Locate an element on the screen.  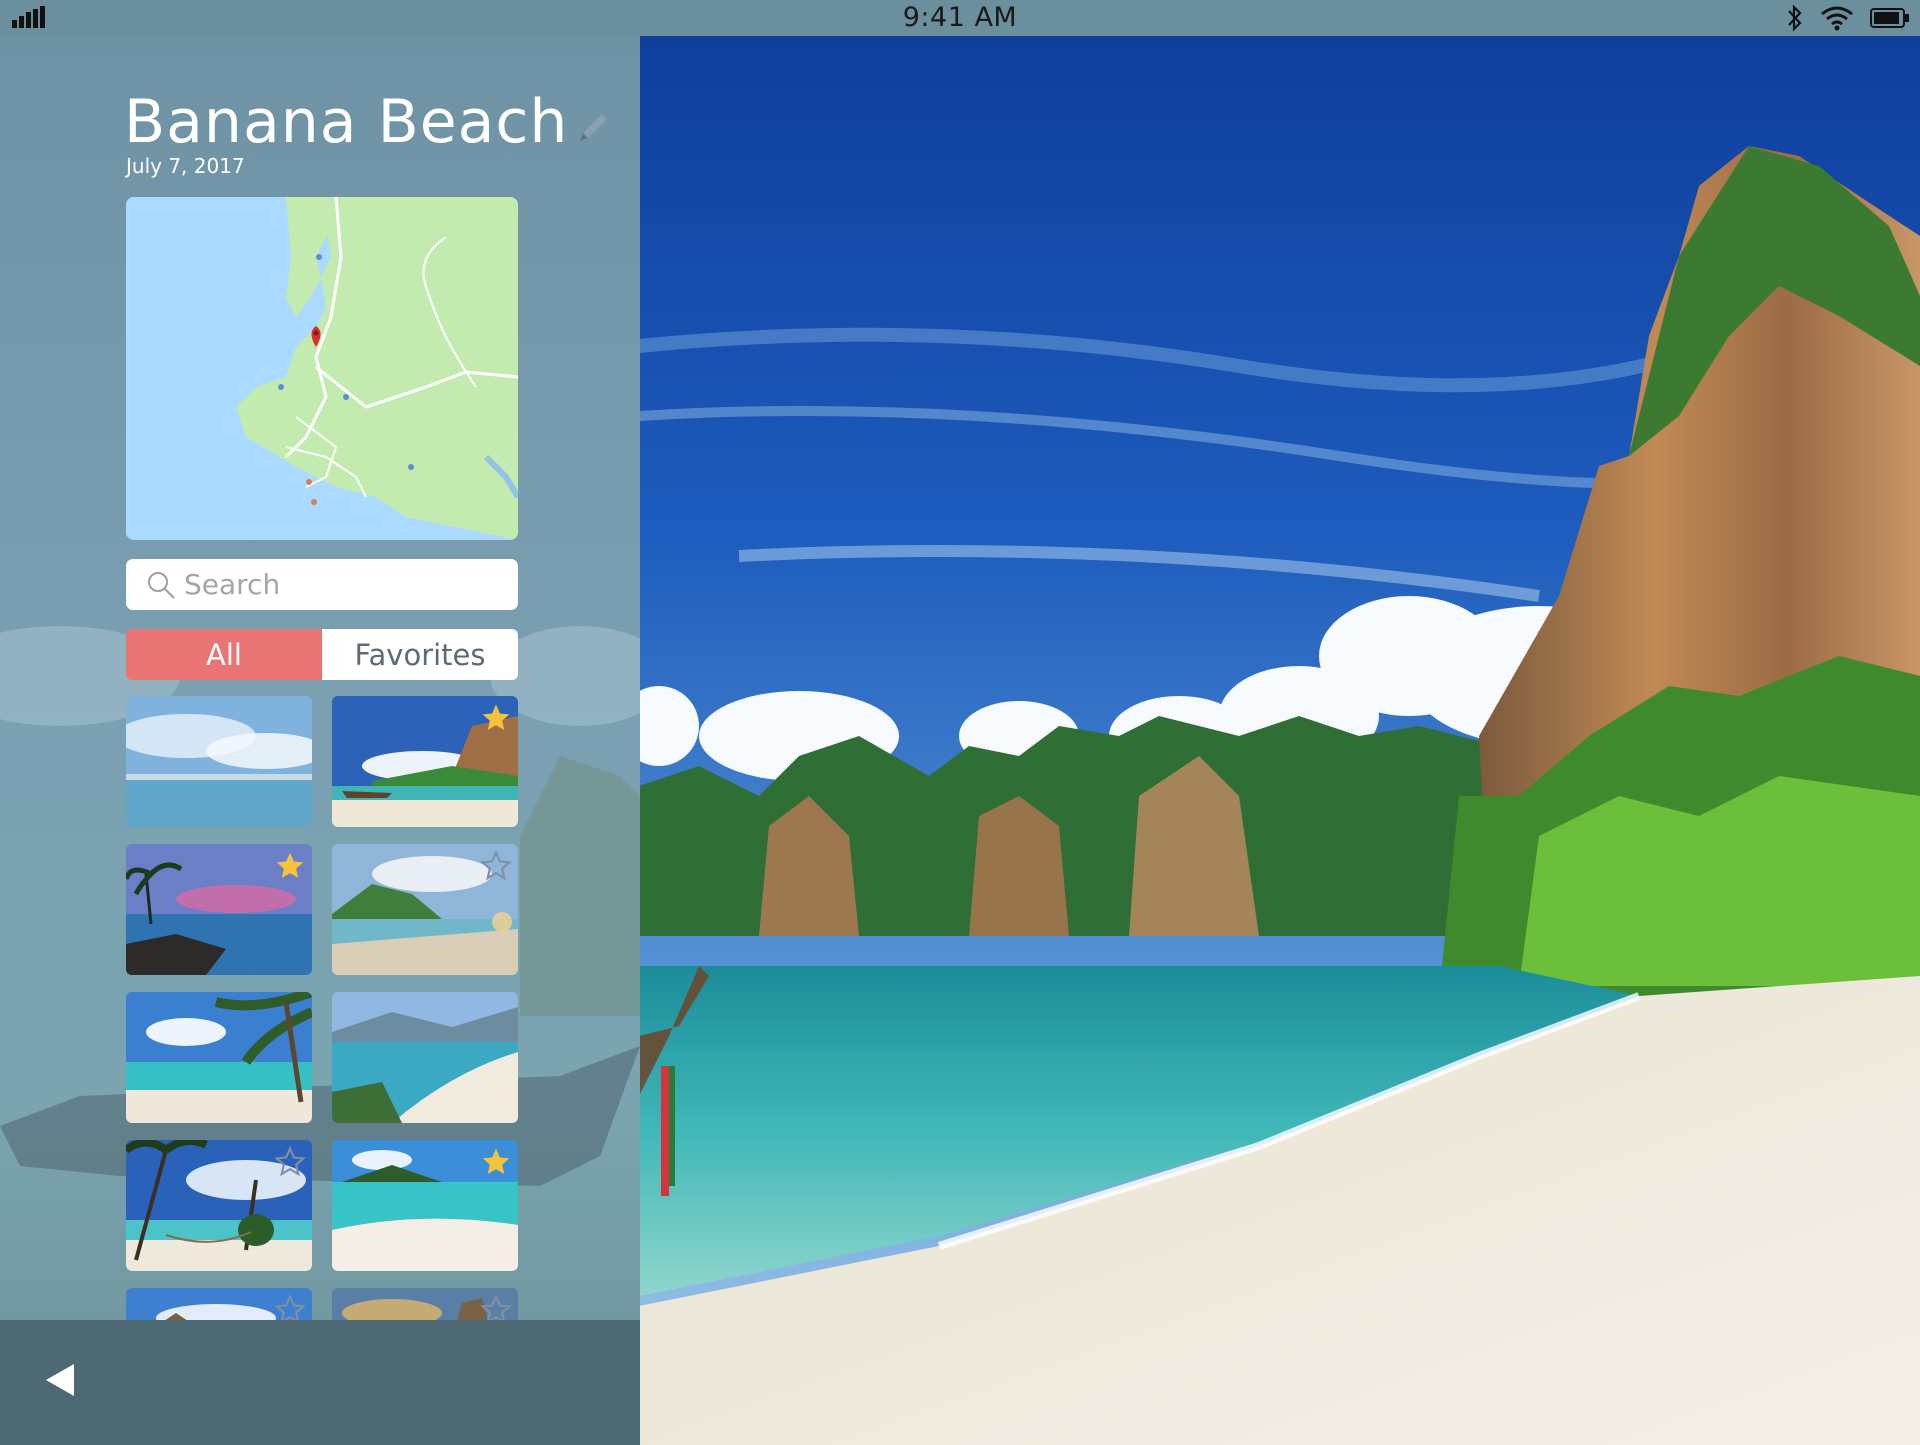
search-icon is located at coordinates (161, 585).